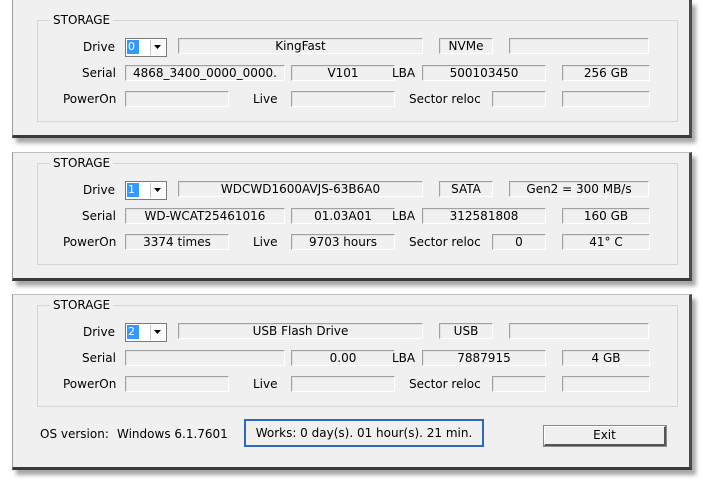 The image size is (703, 480). What do you see at coordinates (606, 358) in the screenshot?
I see `capacity-field: 4 GB` at bounding box center [606, 358].